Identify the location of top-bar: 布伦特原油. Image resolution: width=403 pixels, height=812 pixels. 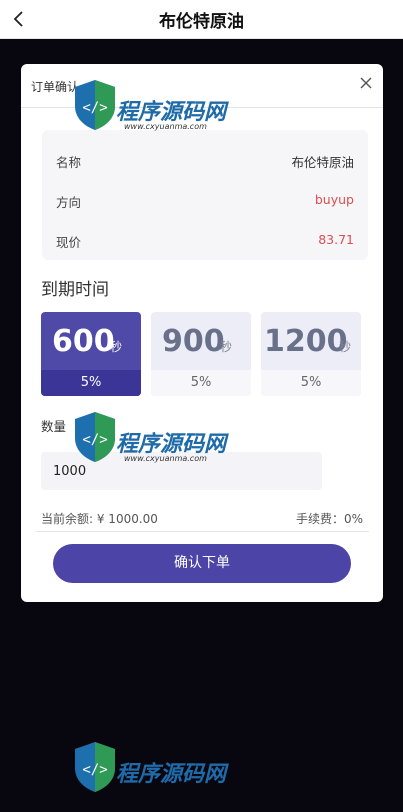
(201, 19).